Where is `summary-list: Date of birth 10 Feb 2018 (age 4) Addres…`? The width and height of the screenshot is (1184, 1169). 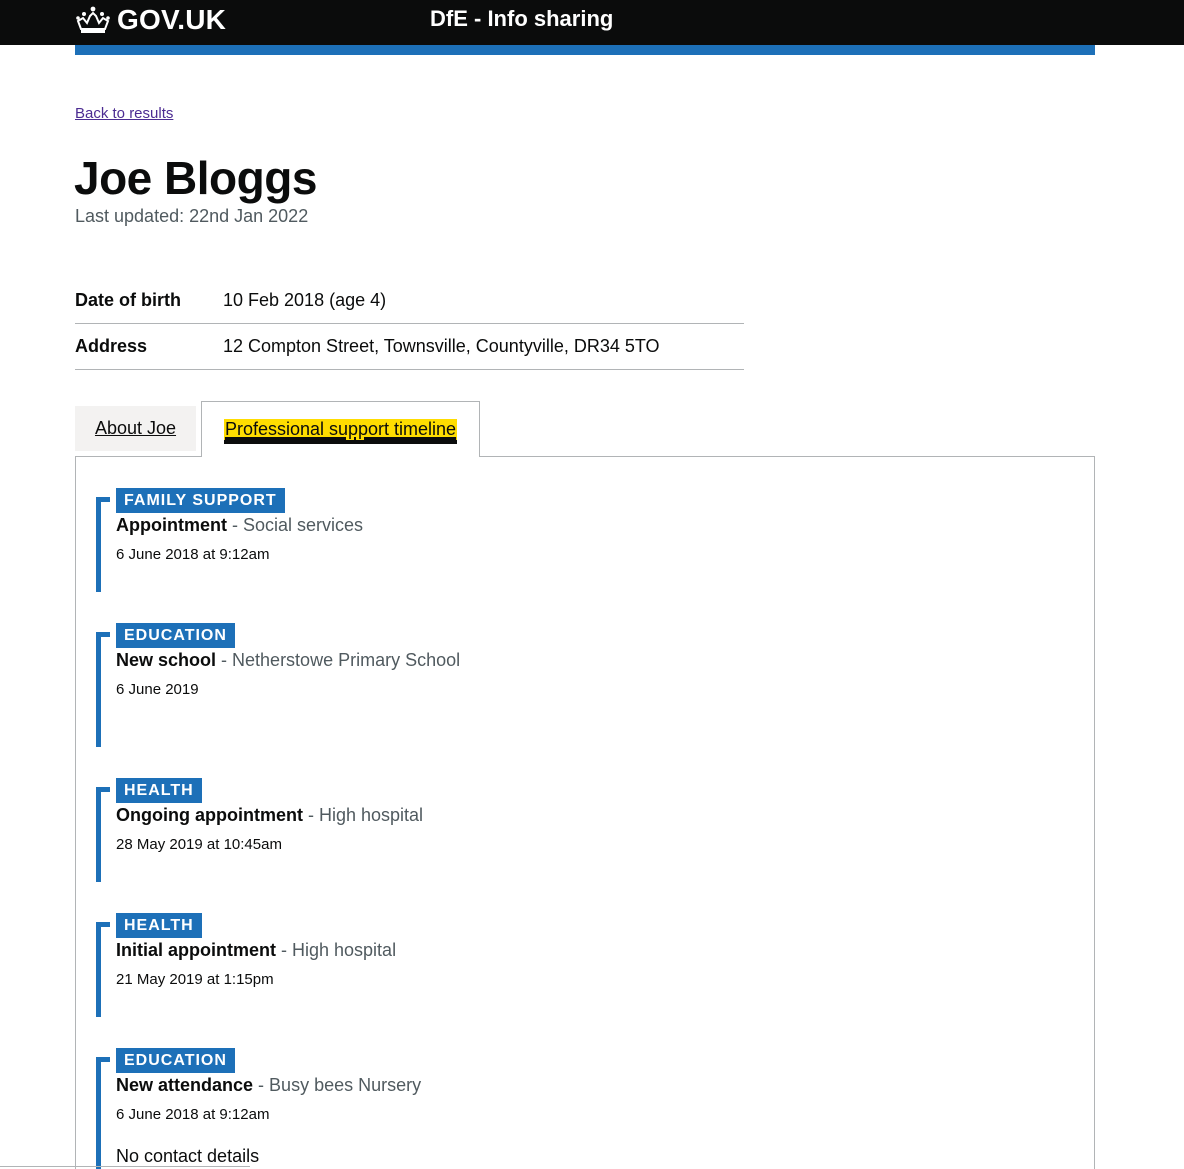 summary-list: Date of birth 10 Feb 2018 (age 4) Addres… is located at coordinates (409, 324).